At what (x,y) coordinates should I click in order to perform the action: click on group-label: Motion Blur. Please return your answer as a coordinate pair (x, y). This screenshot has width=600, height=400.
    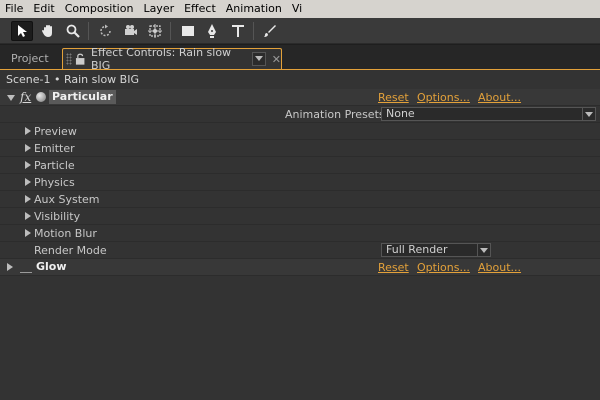
    Looking at the image, I should click on (65, 233).